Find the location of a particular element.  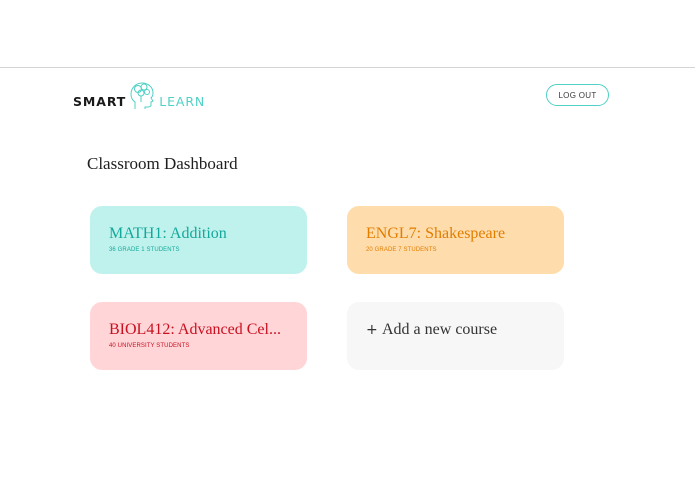

course-student-count: 36 GRADE 1 STUDENTS is located at coordinates (144, 250).